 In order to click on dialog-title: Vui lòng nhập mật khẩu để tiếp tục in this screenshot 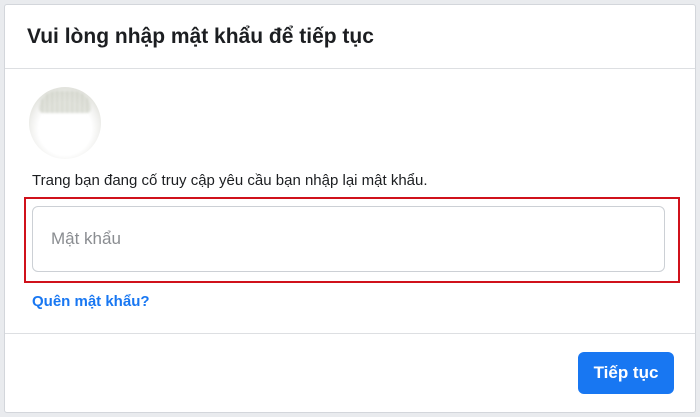, I will do `click(200, 36)`.